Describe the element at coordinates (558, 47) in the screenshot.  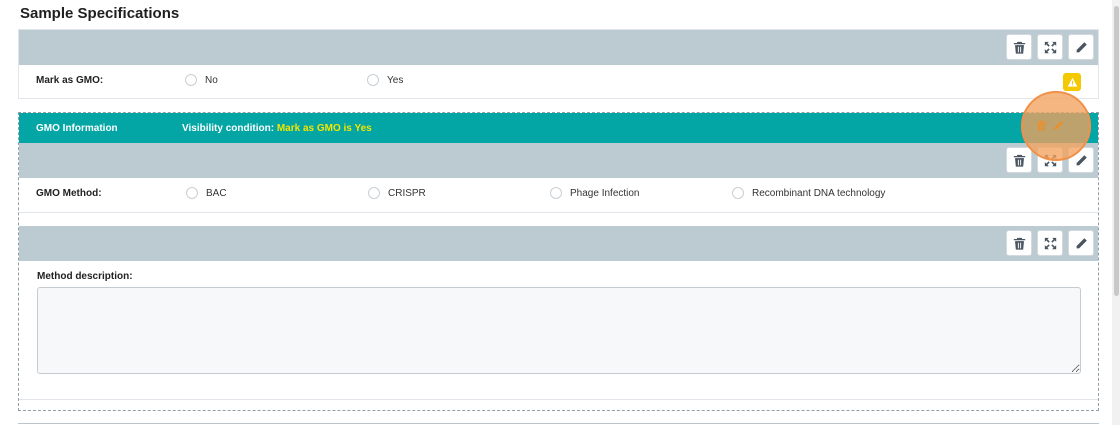
I see `gmo-card-header` at that location.